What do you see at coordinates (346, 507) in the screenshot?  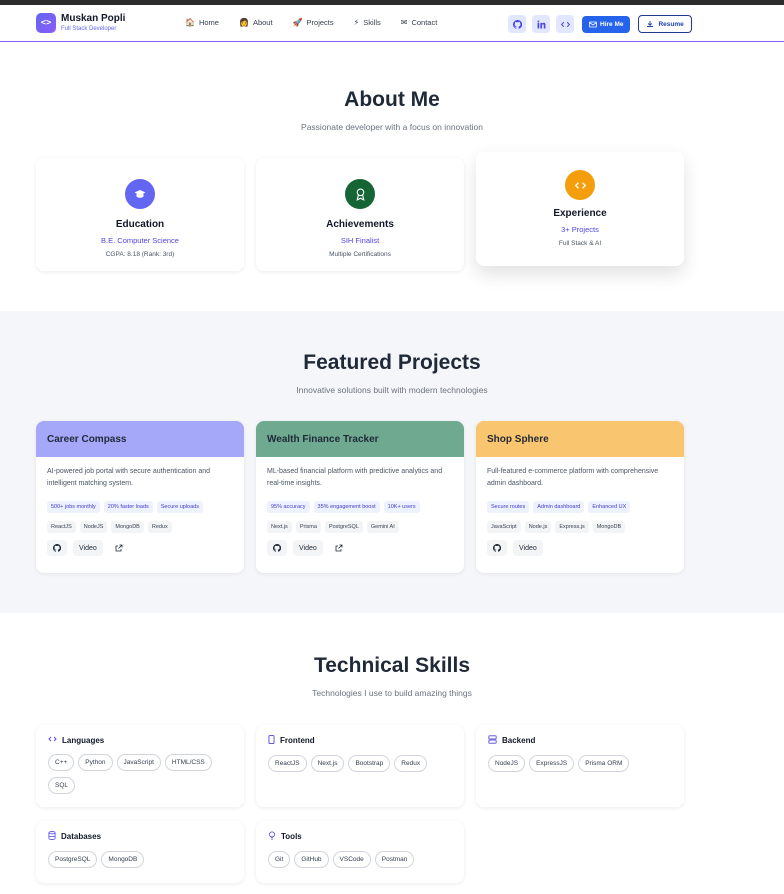 I see `metric-chip: 35% engagement boost` at bounding box center [346, 507].